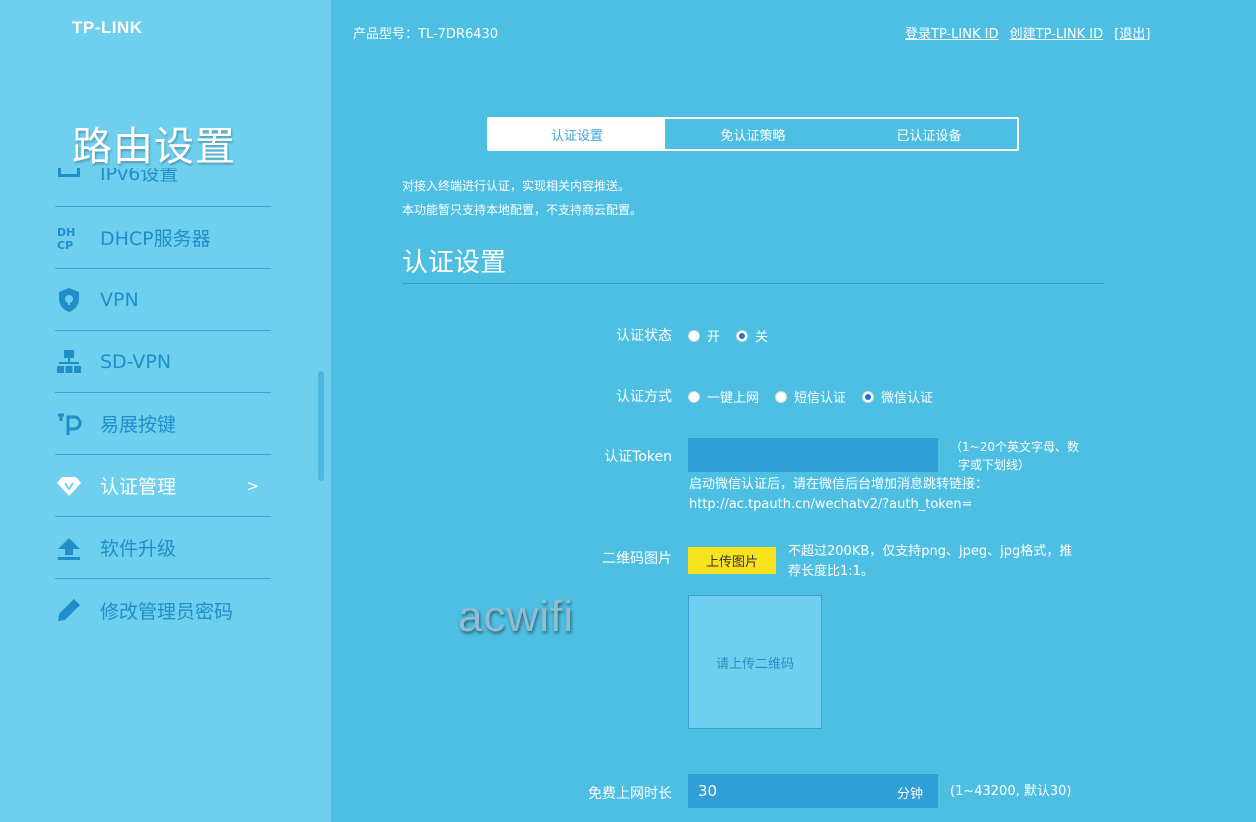 This screenshot has height=822, width=1256. I want to click on login-tplink-id-link: 登录TP-LINK ID, so click(952, 34).